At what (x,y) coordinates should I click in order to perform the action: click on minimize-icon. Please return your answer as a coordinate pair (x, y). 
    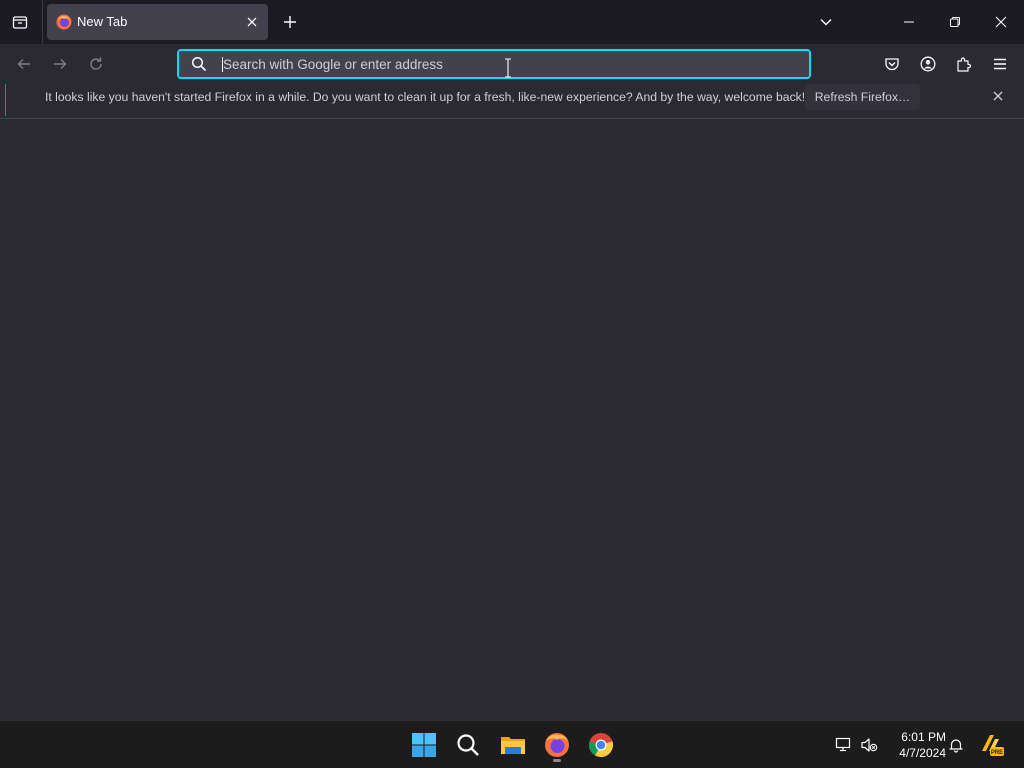
    Looking at the image, I should click on (909, 22).